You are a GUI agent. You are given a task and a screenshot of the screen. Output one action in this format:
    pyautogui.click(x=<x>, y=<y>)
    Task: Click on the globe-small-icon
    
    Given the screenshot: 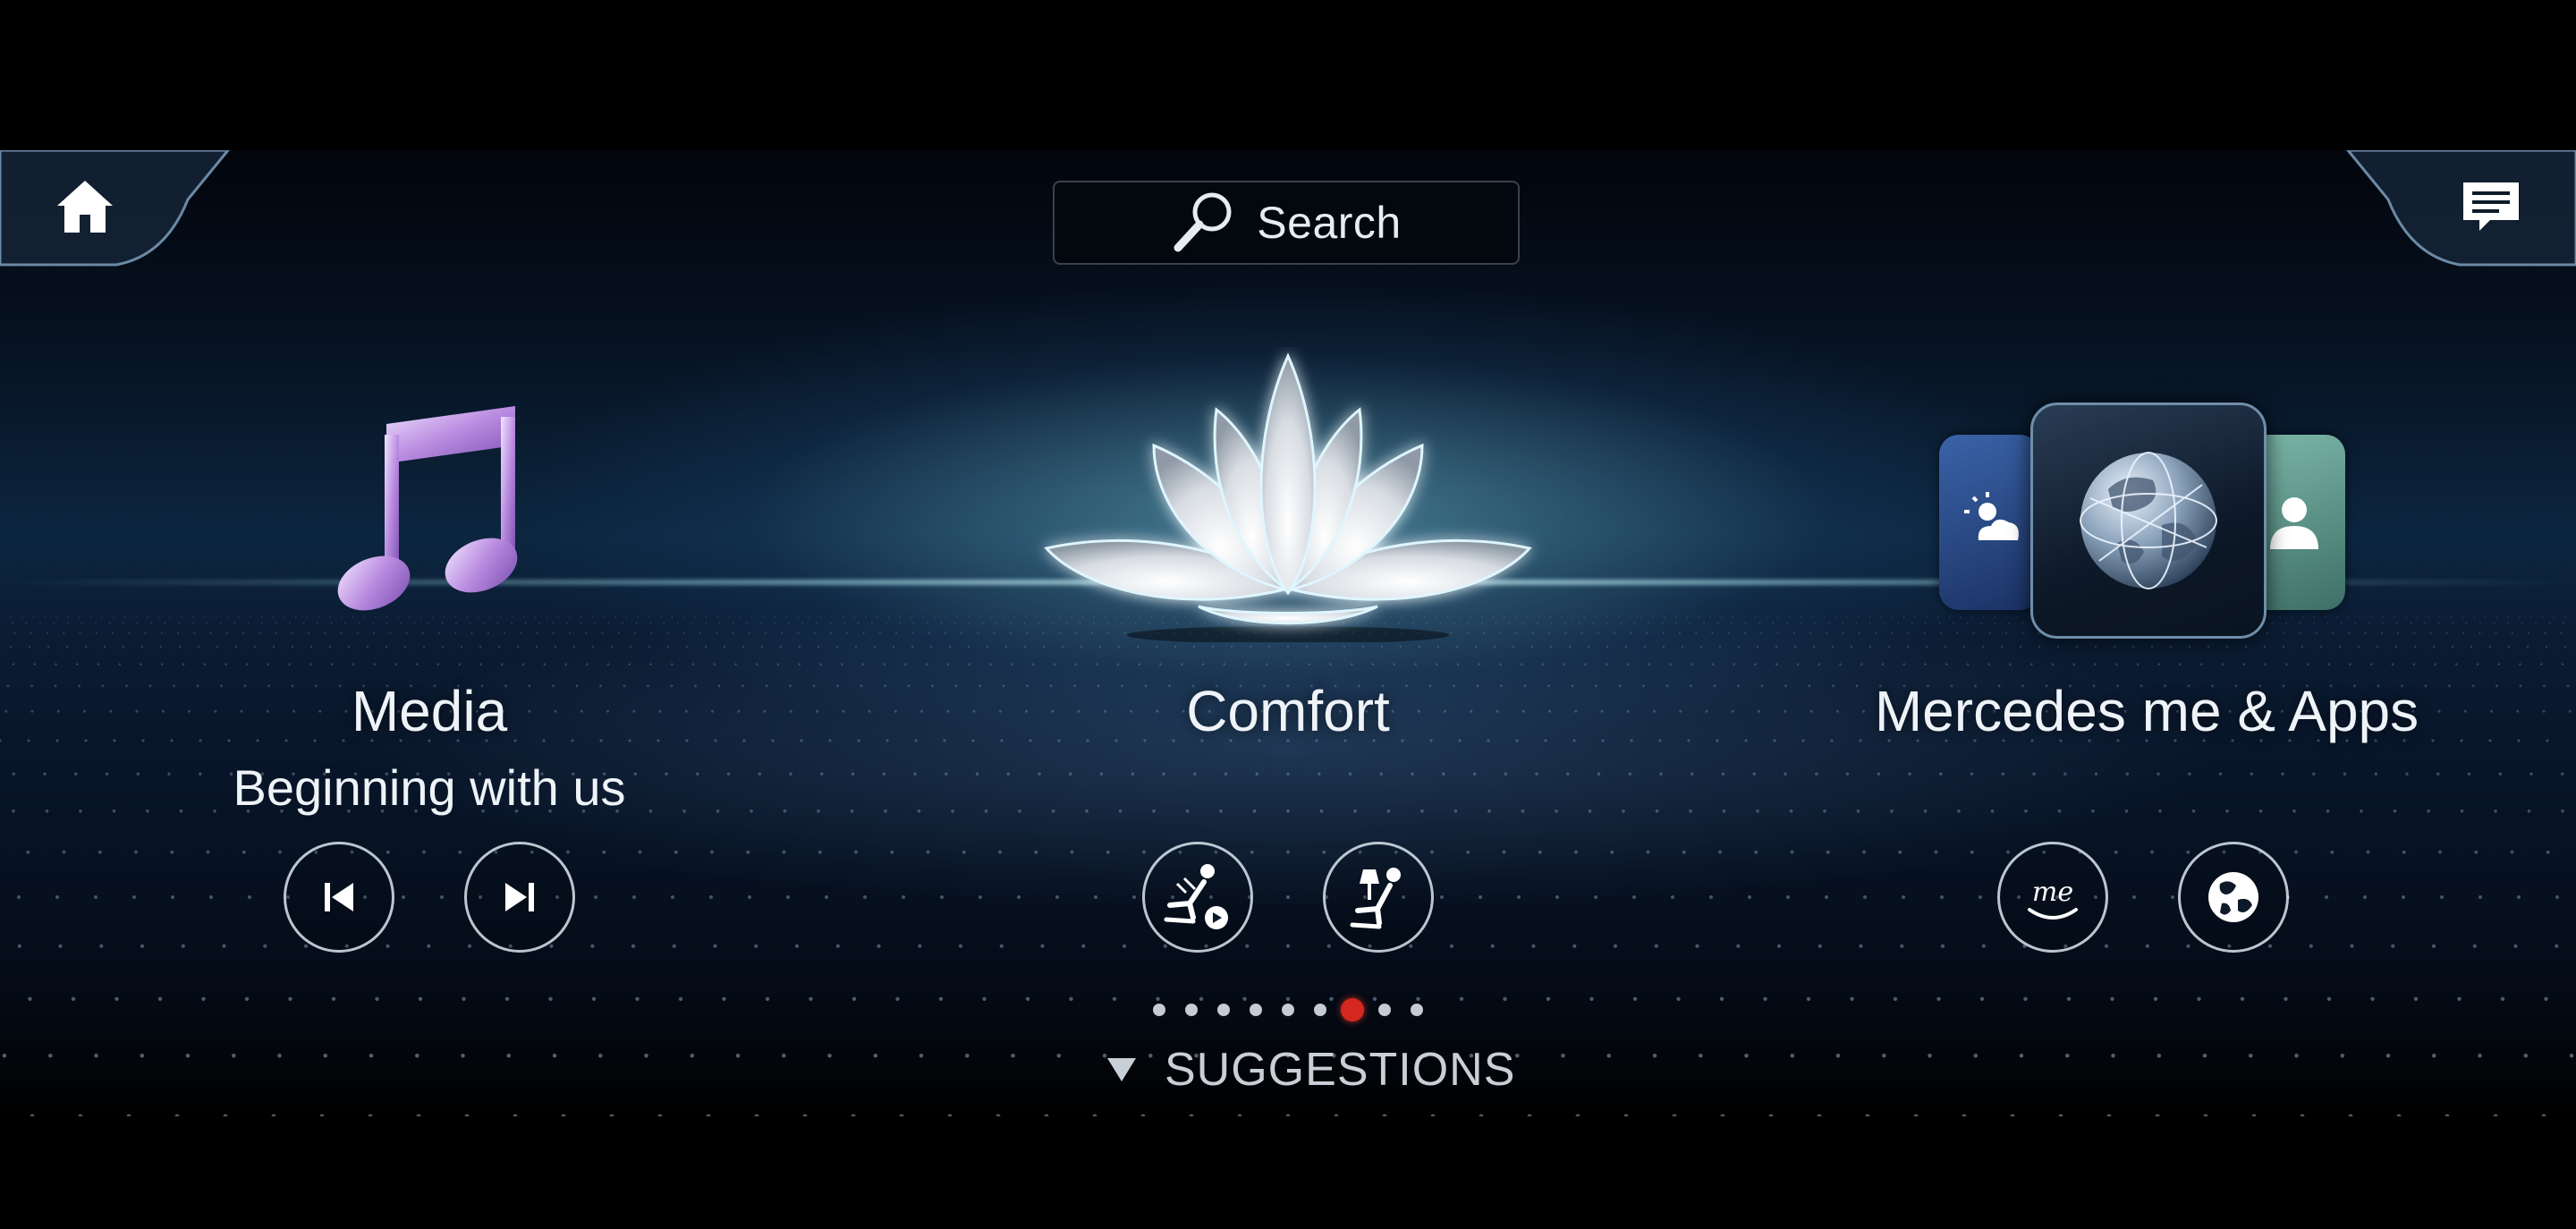 What is the action you would take?
    pyautogui.click(x=2233, y=897)
    